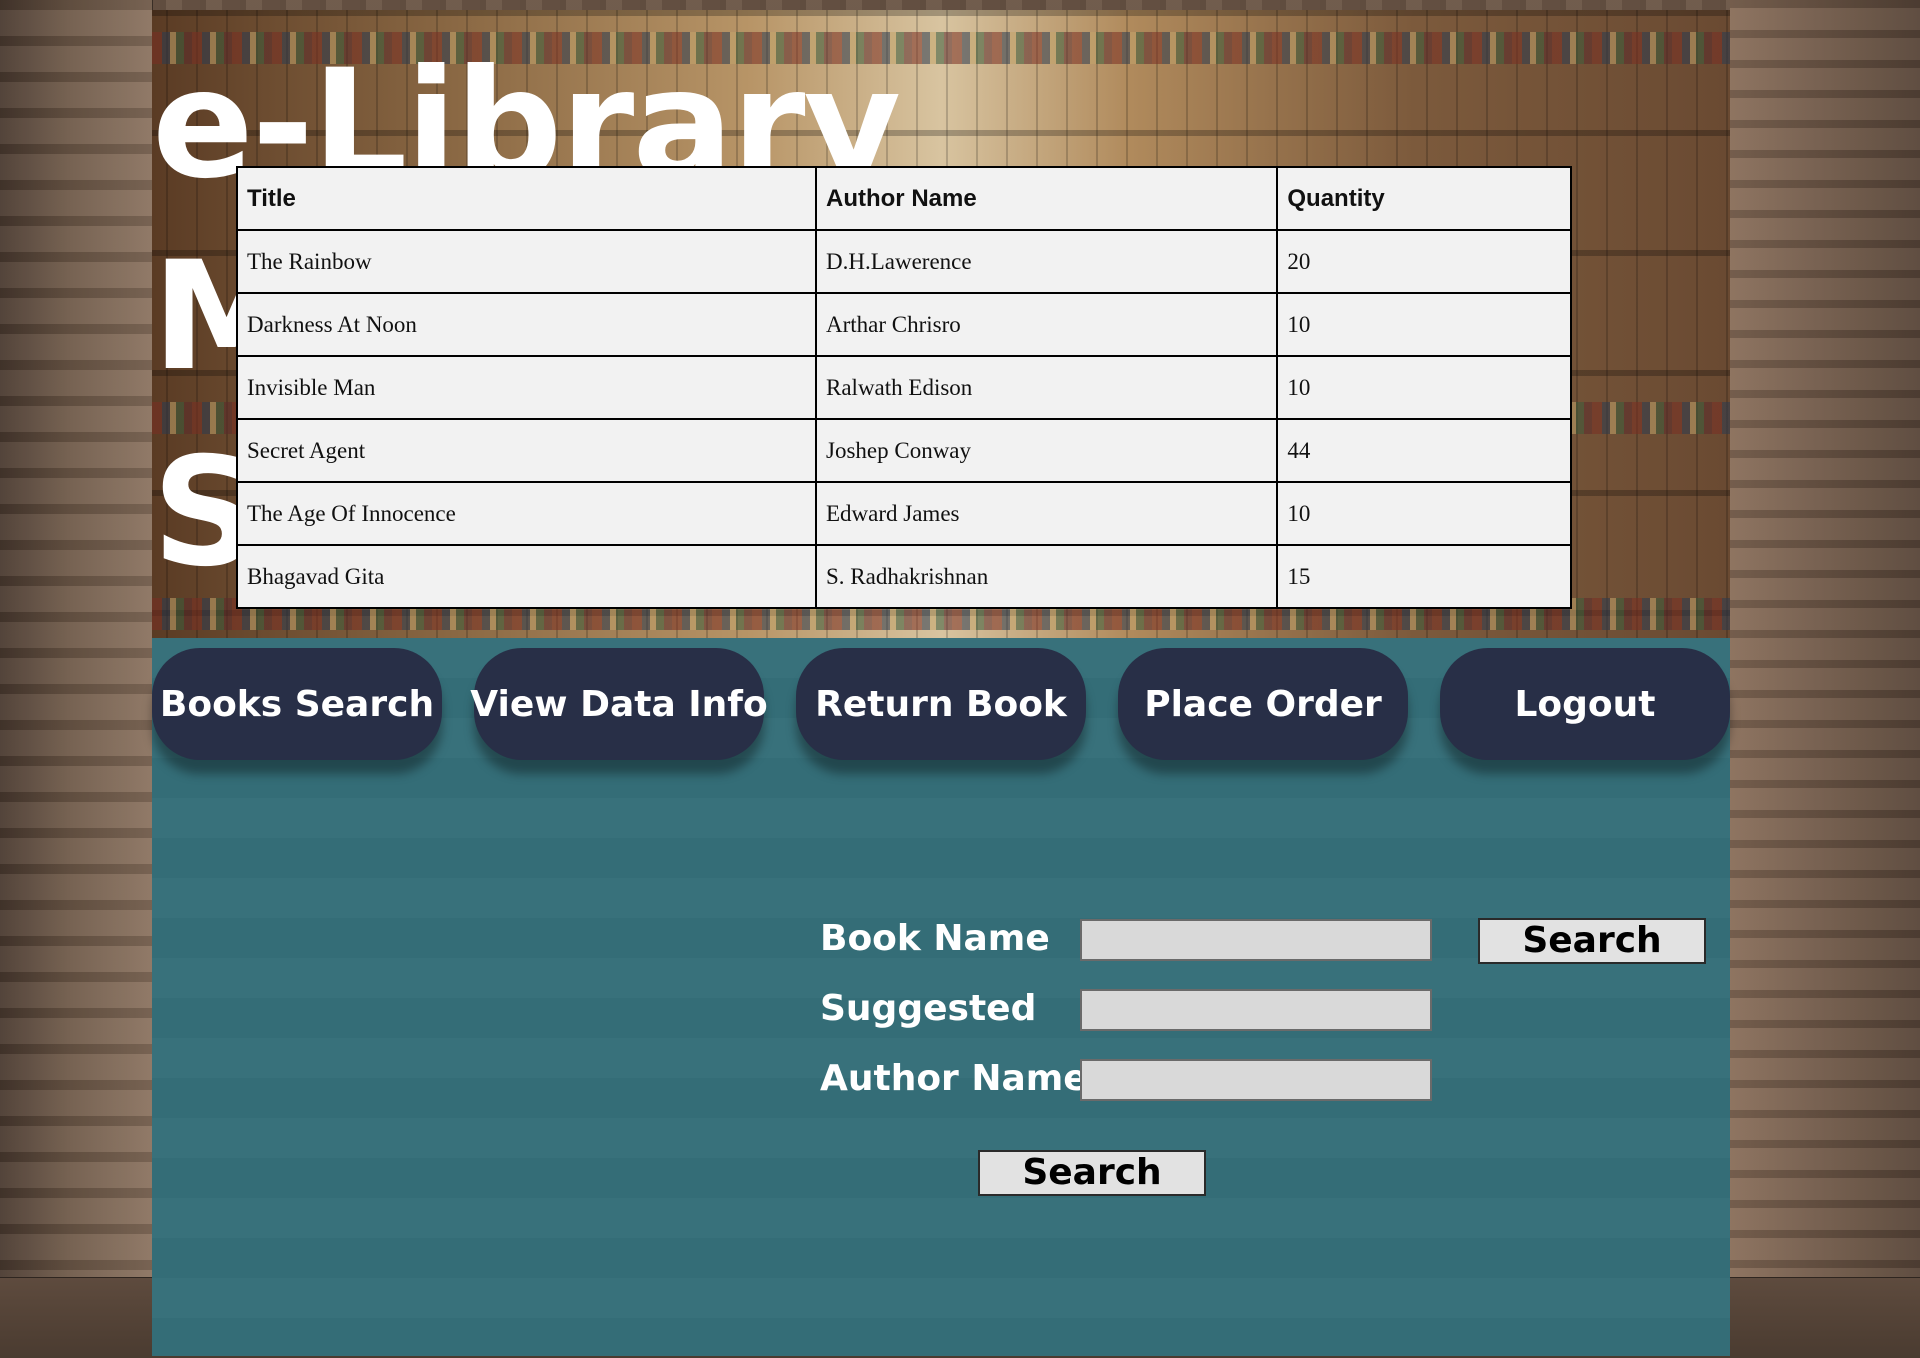 Image resolution: width=1920 pixels, height=1358 pixels. Describe the element at coordinates (526, 198) in the screenshot. I see `column-header-title: Title` at that location.